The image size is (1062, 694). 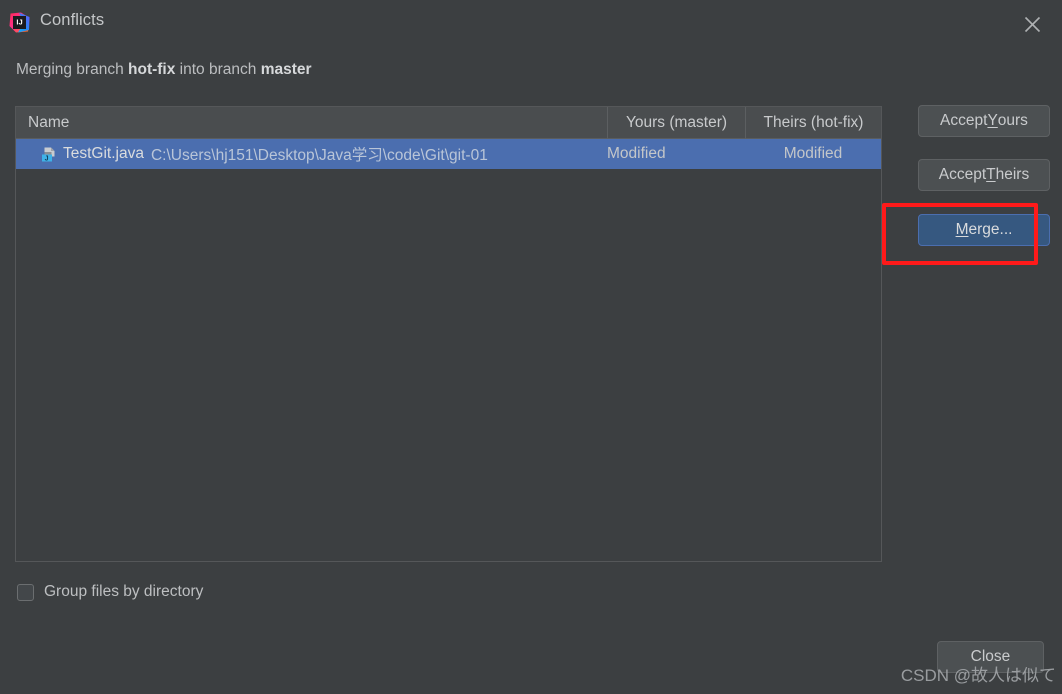 What do you see at coordinates (1012, 120) in the screenshot?
I see `accept-yours-suffix: ours` at bounding box center [1012, 120].